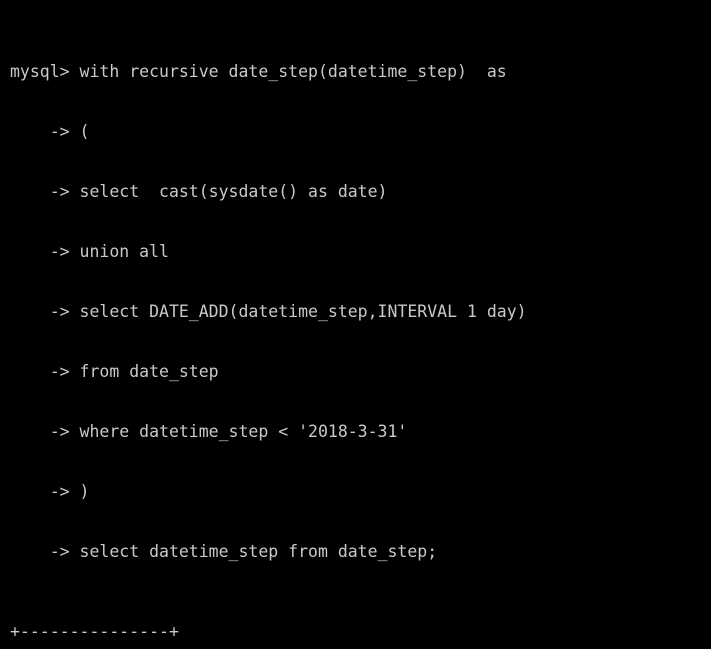 The image size is (711, 649). Describe the element at coordinates (199, 191) in the screenshot. I see `query-line-select-cast: -> select cast(sysdate() as date)` at that location.